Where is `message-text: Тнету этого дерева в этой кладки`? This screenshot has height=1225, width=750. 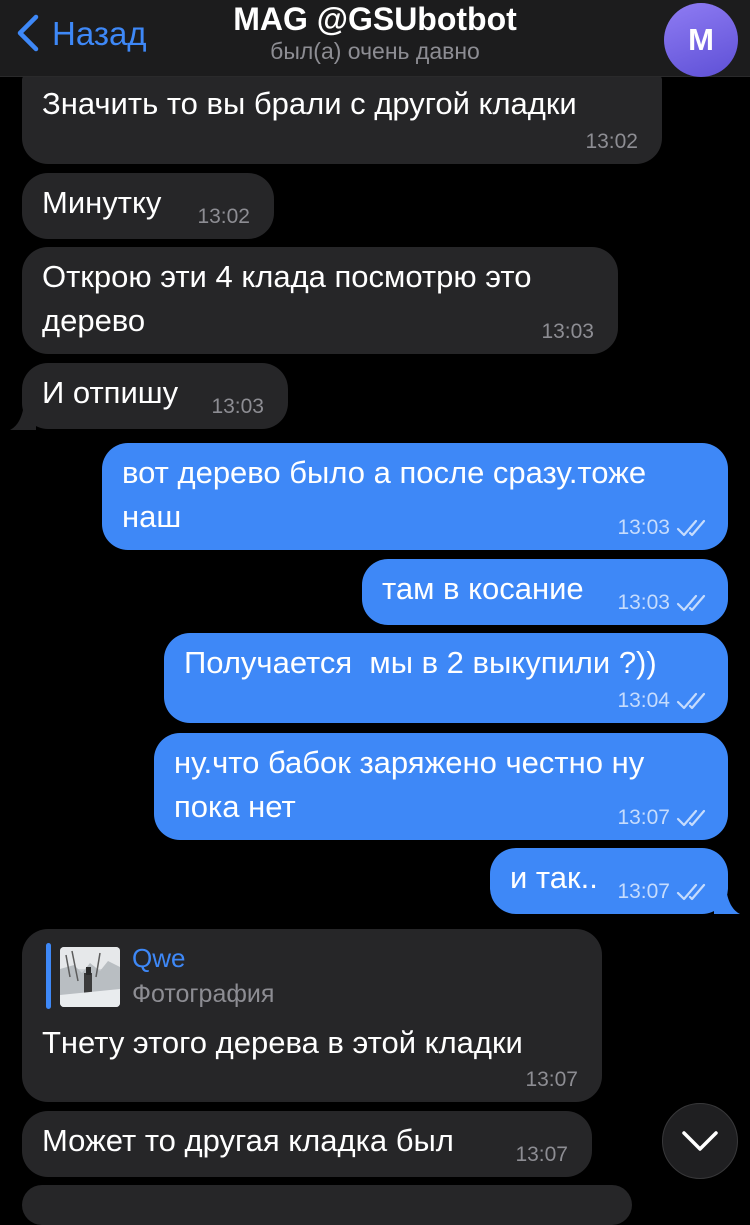 message-text: Тнету этого дерева в этой кладки is located at coordinates (282, 1042).